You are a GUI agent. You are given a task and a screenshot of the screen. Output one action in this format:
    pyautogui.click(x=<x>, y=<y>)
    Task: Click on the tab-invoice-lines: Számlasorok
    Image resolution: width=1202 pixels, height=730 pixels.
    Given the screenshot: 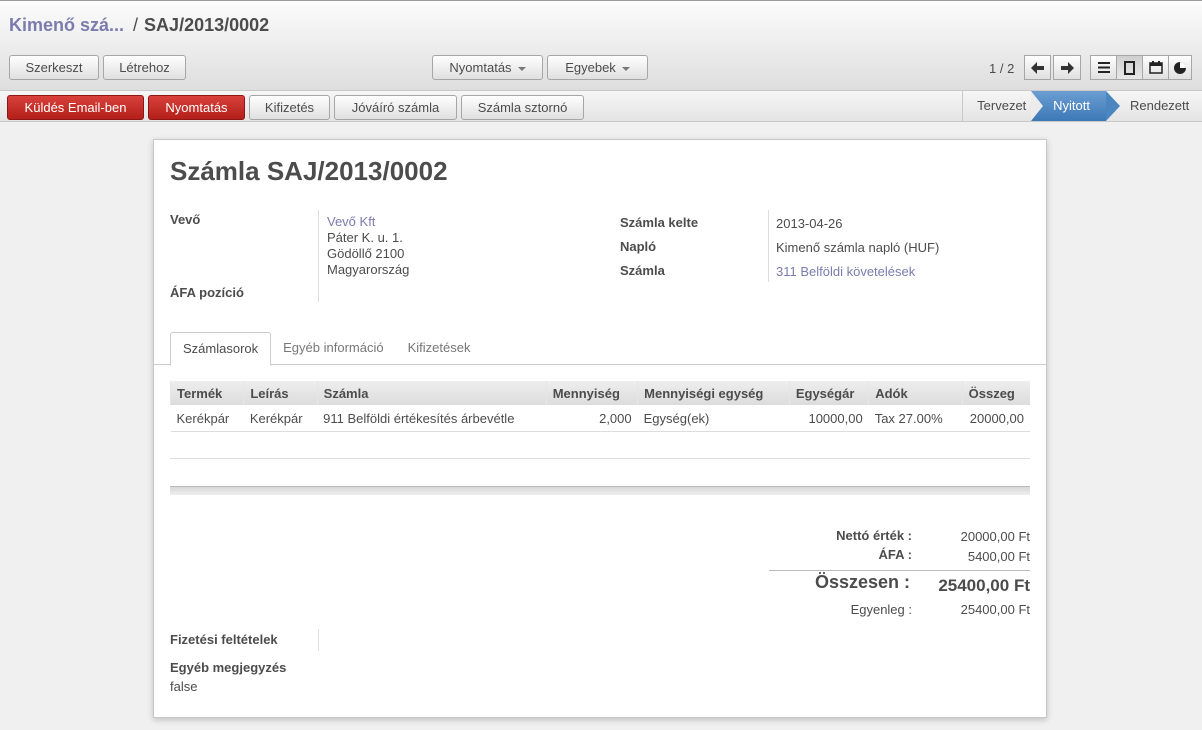 What is the action you would take?
    pyautogui.click(x=221, y=349)
    